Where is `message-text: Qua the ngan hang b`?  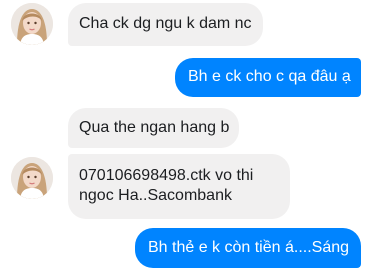
message-text: Qua the ngan hang b is located at coordinates (154, 127).